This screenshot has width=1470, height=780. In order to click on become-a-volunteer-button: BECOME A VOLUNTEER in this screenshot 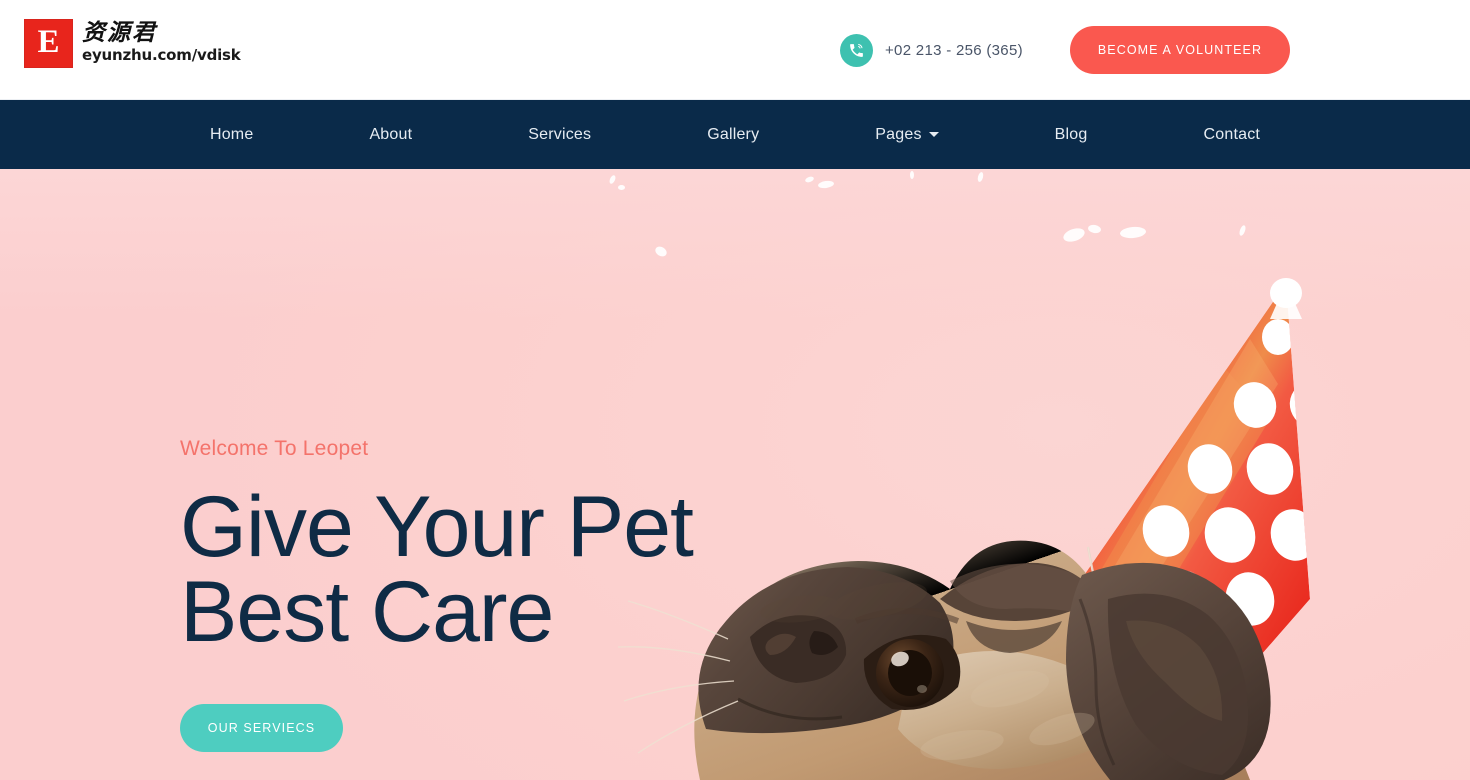, I will do `click(1180, 50)`.